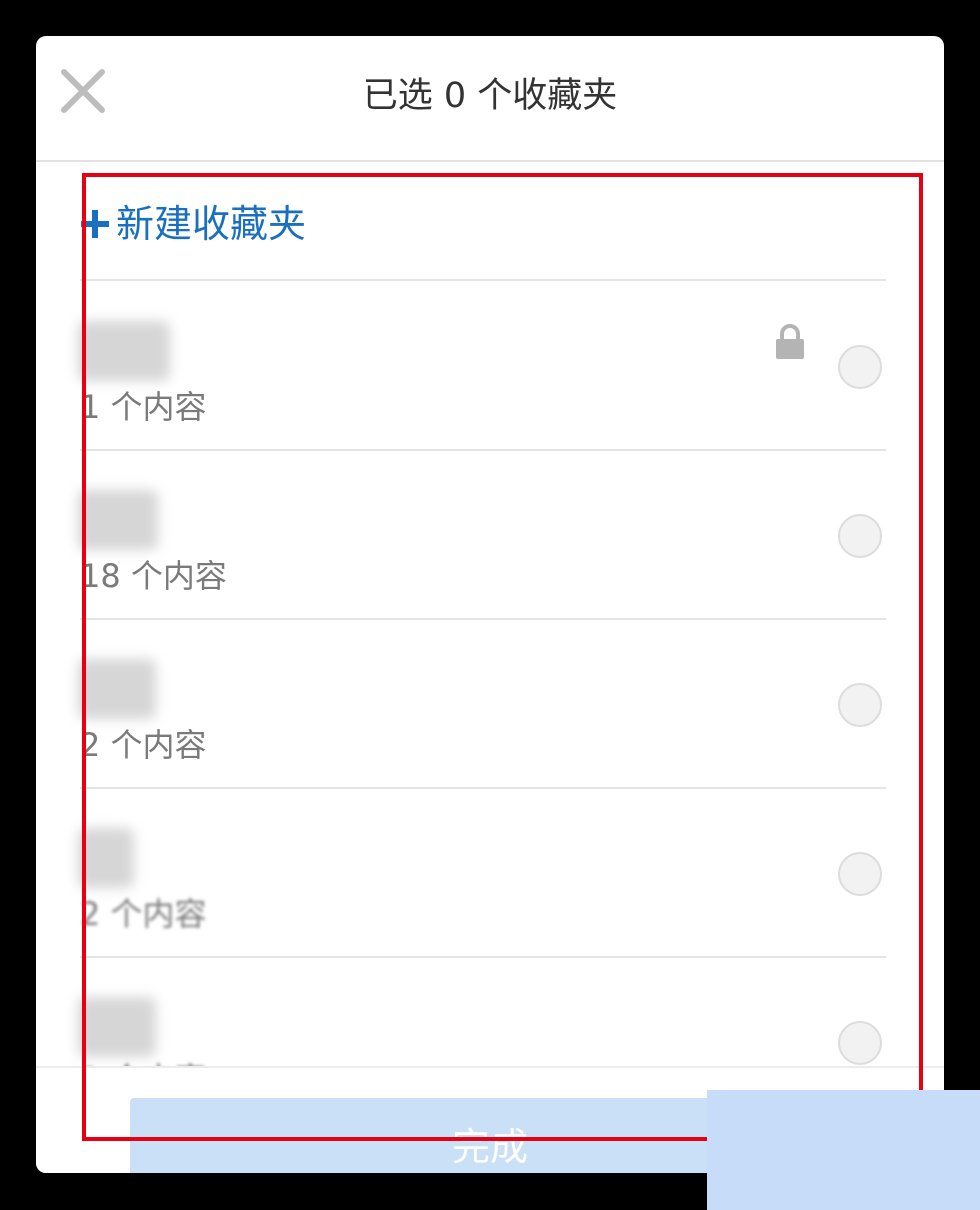  What do you see at coordinates (211, 224) in the screenshot?
I see `new-folder-label: 新建收藏夹` at bounding box center [211, 224].